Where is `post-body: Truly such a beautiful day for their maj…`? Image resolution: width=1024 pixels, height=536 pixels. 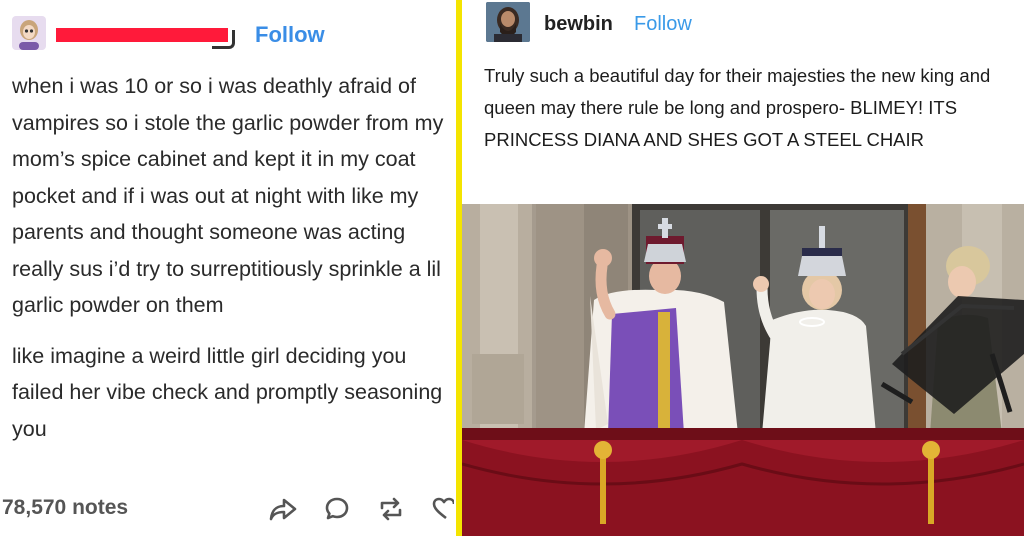 post-body: Truly such a beautiful day for their maj… is located at coordinates (754, 108).